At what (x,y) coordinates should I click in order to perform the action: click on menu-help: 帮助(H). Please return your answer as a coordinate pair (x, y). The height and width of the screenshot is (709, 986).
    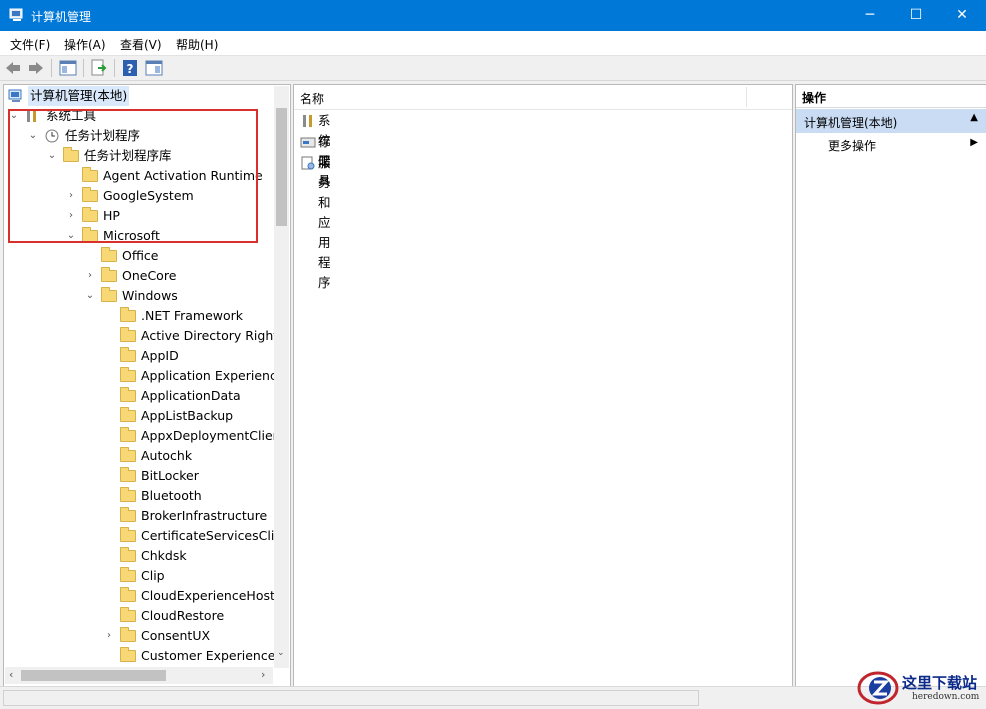
    Looking at the image, I should click on (197, 44).